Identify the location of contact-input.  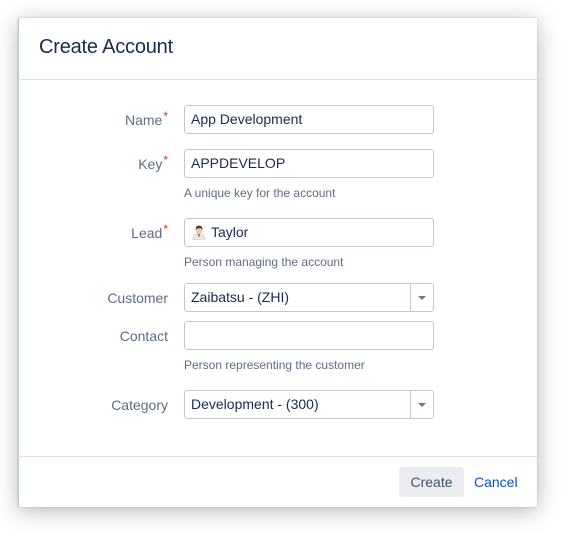
(309, 335).